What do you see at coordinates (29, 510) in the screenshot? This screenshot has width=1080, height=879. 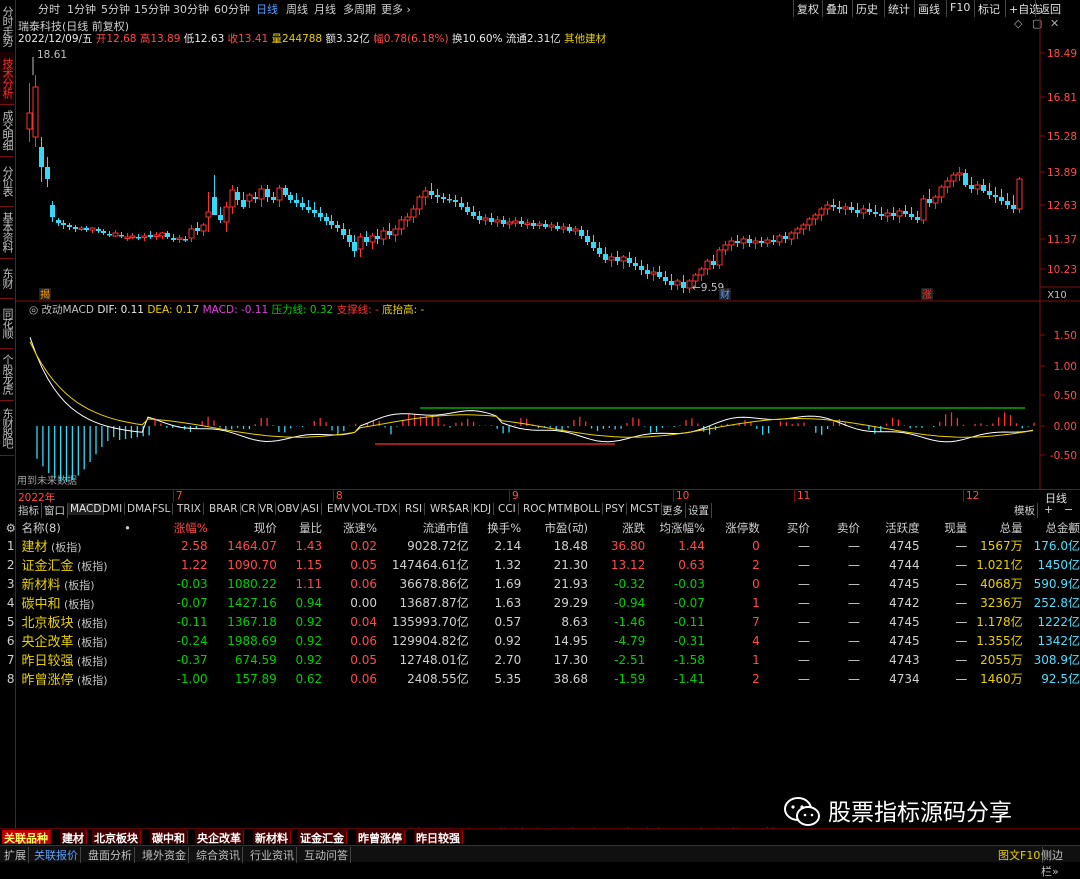 I see `indicator-tab-指标: 指标` at bounding box center [29, 510].